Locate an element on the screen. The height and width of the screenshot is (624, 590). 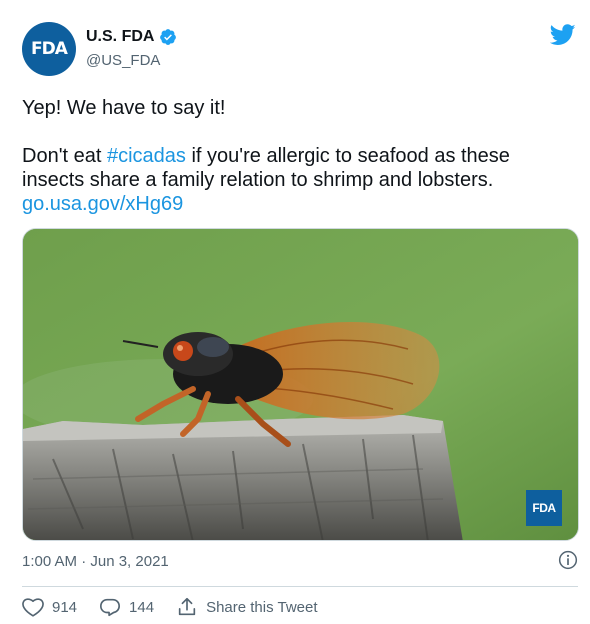
share-button: Share this Tweet is located at coordinates (247, 607).